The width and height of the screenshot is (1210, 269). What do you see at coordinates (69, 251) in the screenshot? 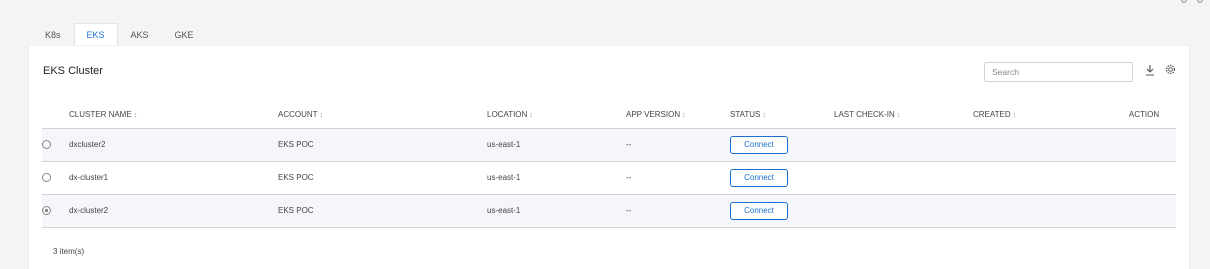
I see `item-count: 3 item(s)` at bounding box center [69, 251].